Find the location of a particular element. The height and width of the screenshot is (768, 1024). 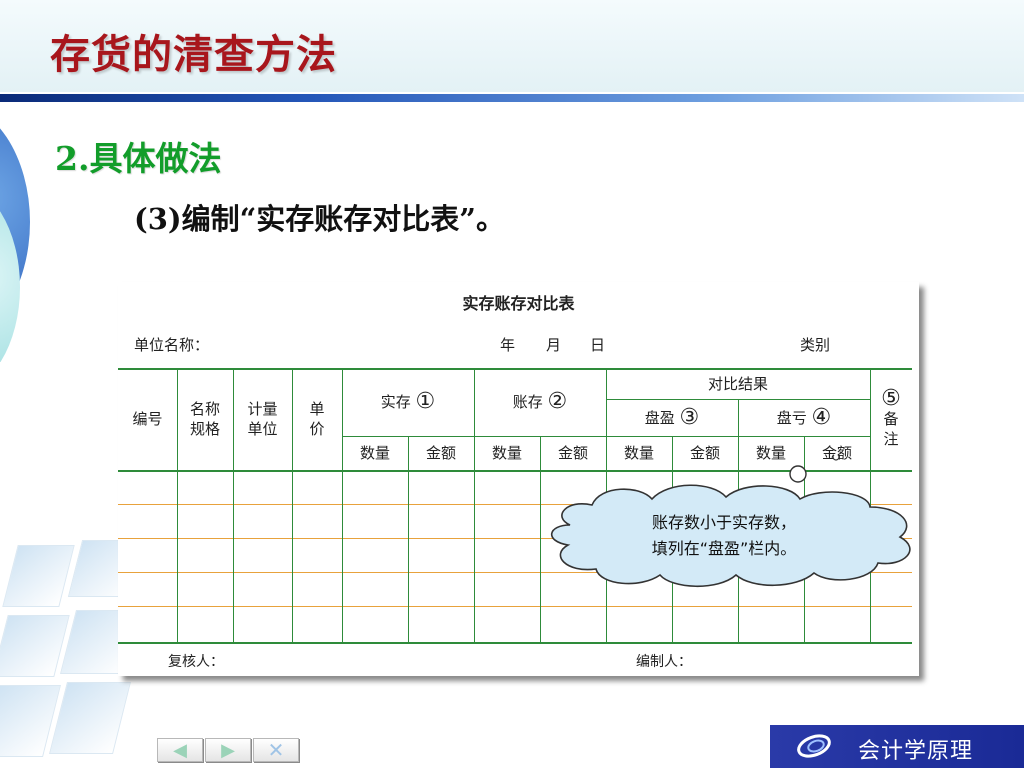

header-remark-line: 注 is located at coordinates (891, 439).